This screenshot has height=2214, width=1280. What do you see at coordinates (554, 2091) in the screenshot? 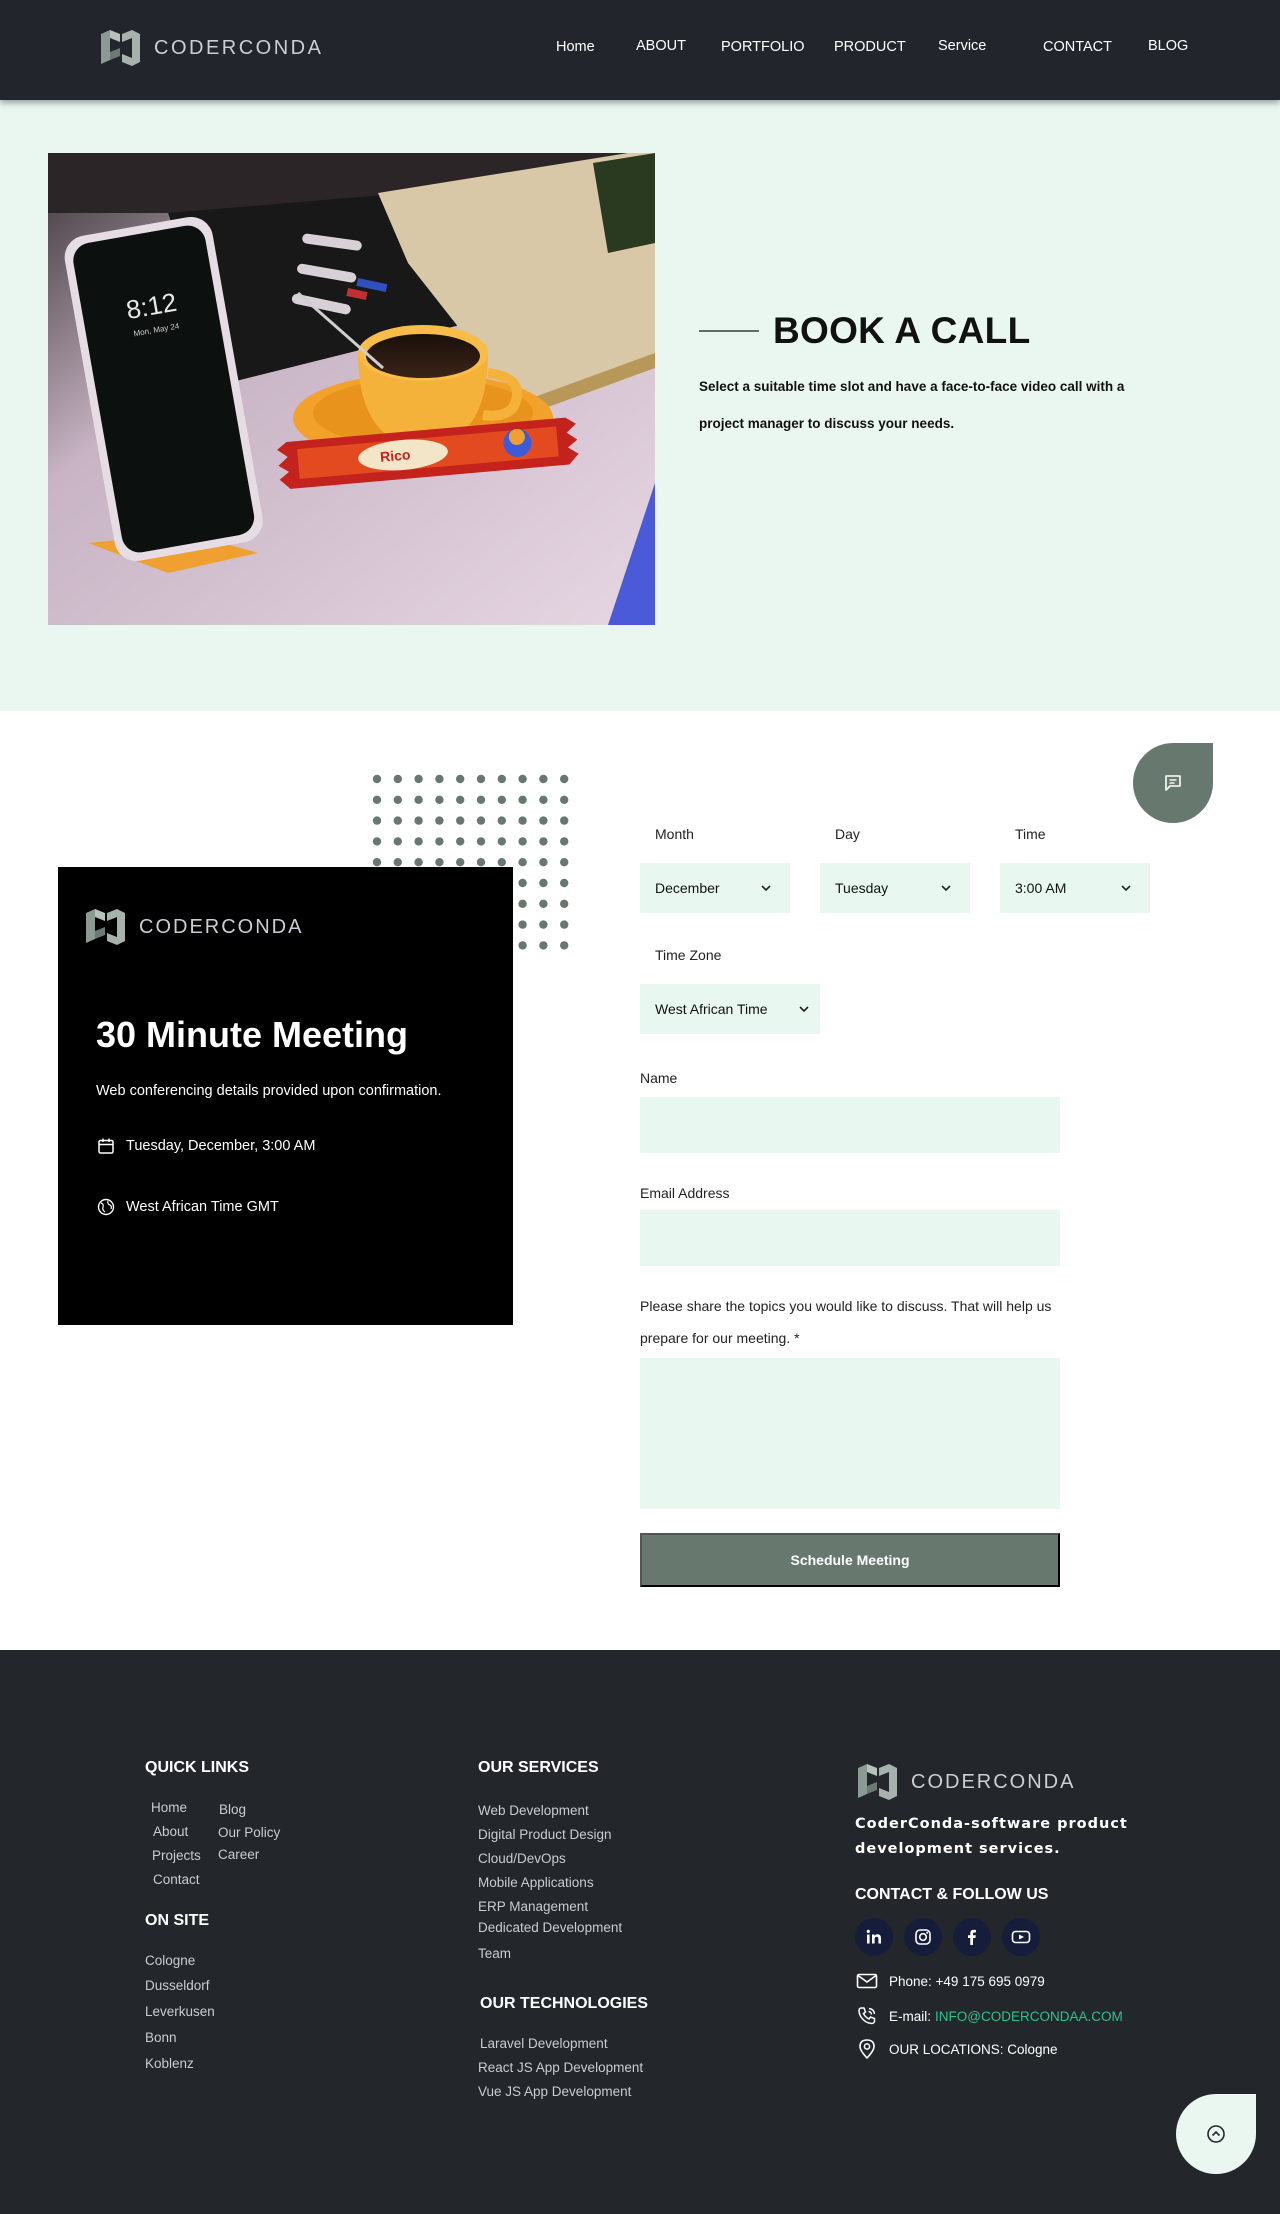
I see `technology-link: Vue JS App Development` at bounding box center [554, 2091].